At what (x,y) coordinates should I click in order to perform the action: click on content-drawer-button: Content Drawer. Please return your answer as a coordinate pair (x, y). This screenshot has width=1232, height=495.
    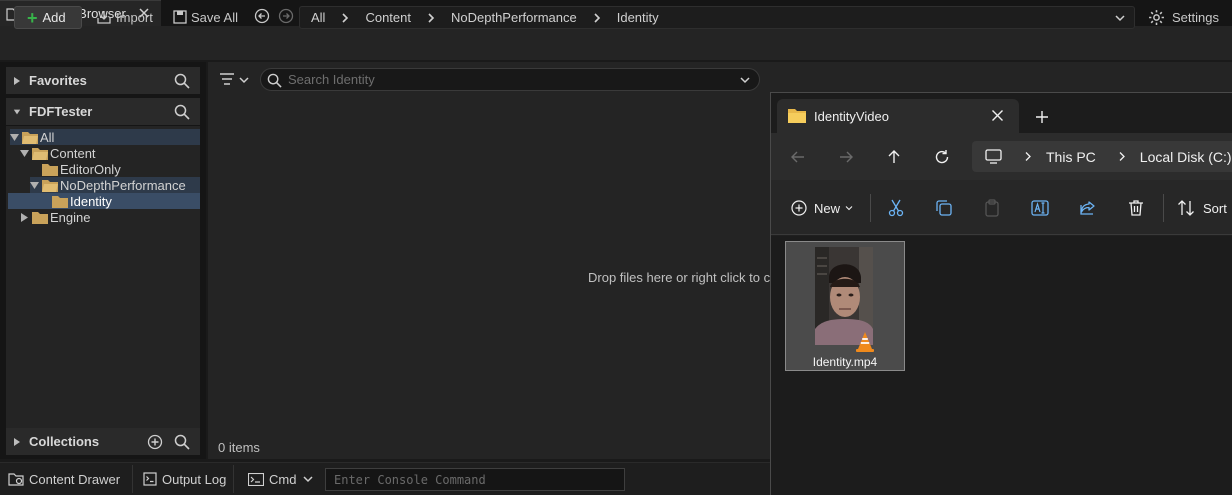
    Looking at the image, I should click on (64, 479).